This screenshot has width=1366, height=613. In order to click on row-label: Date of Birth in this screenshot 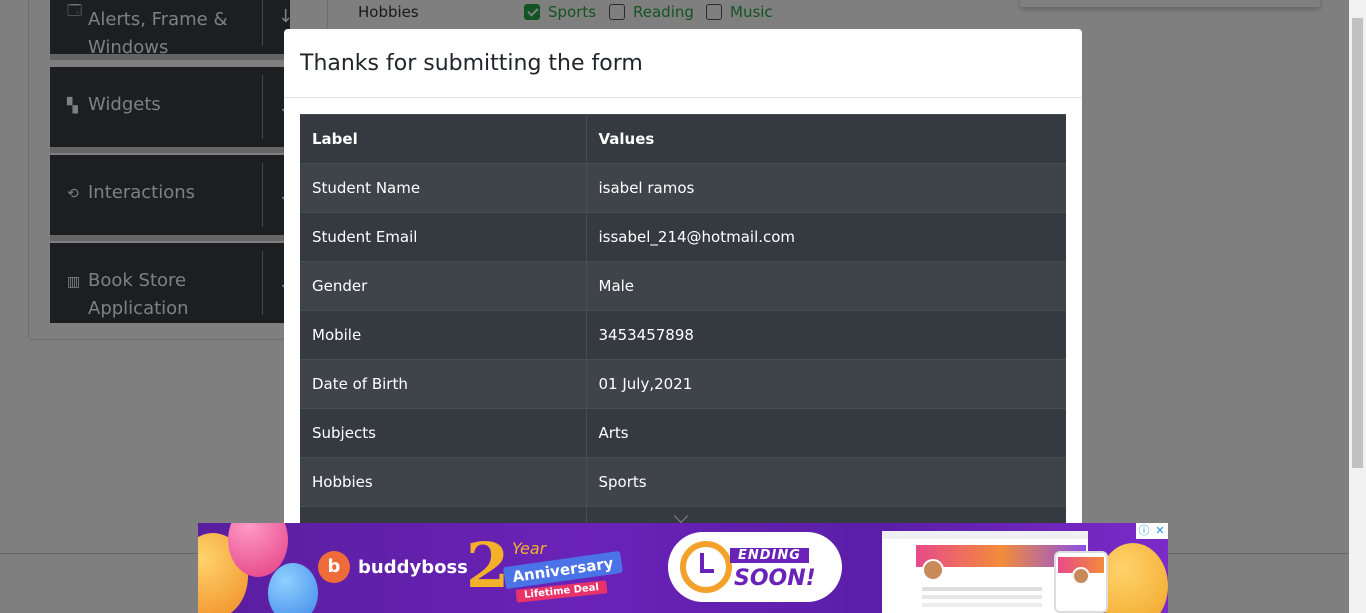, I will do `click(443, 384)`.